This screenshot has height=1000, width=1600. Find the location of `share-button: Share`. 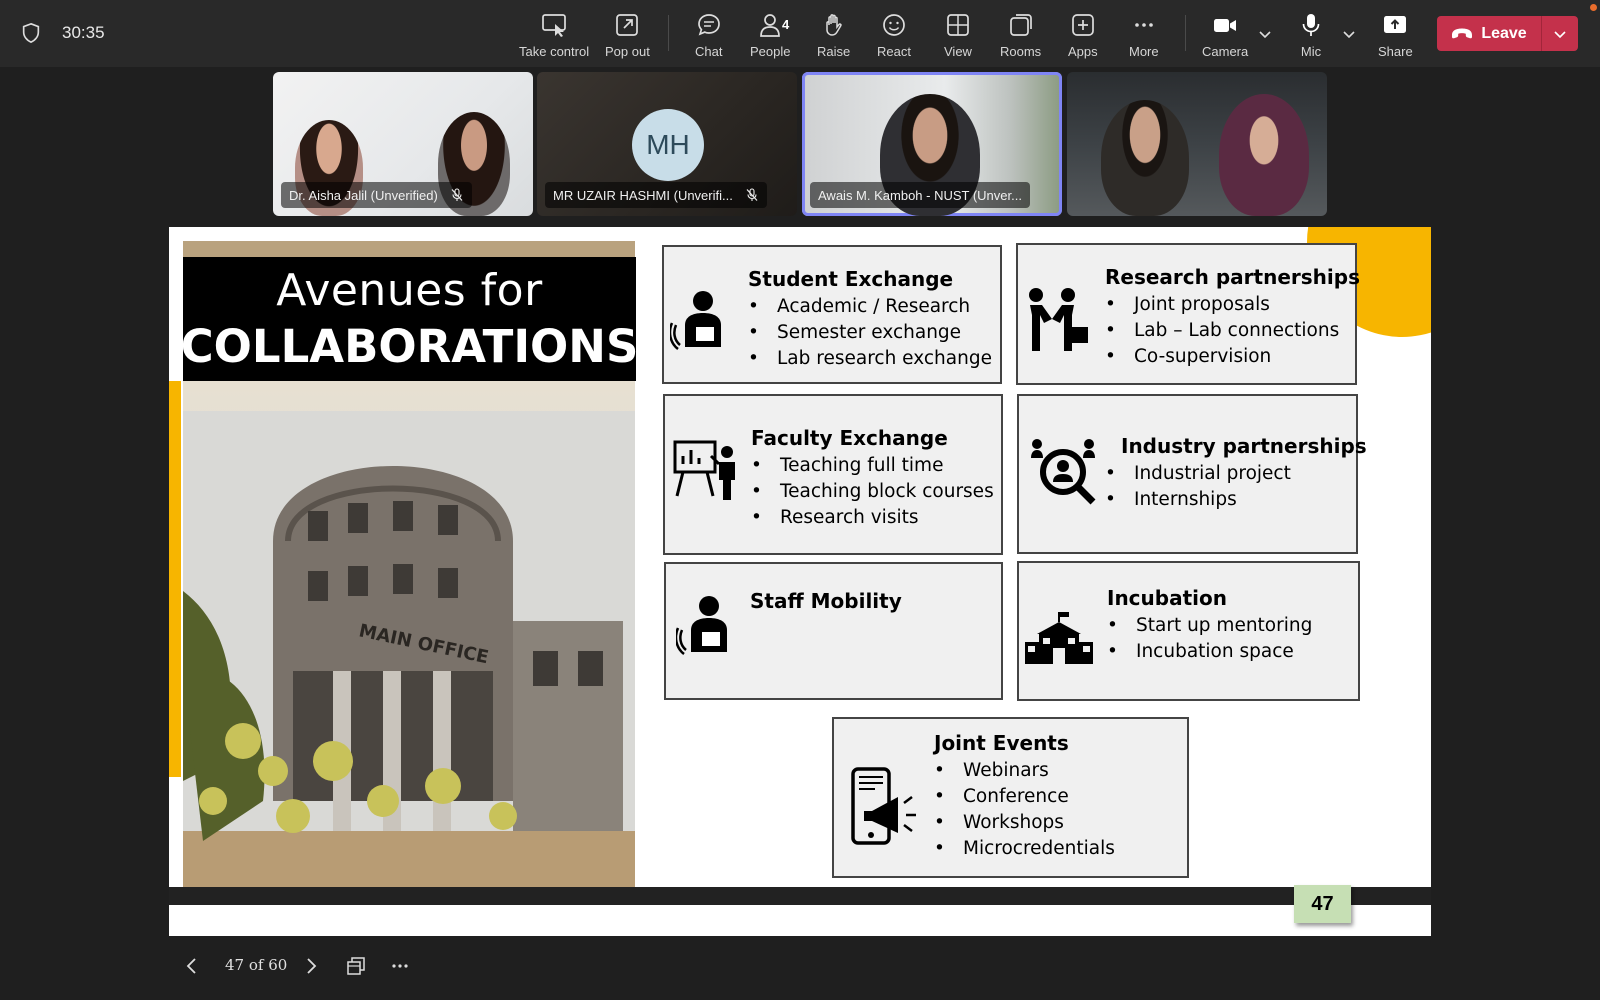

share-button: Share is located at coordinates (1395, 35).